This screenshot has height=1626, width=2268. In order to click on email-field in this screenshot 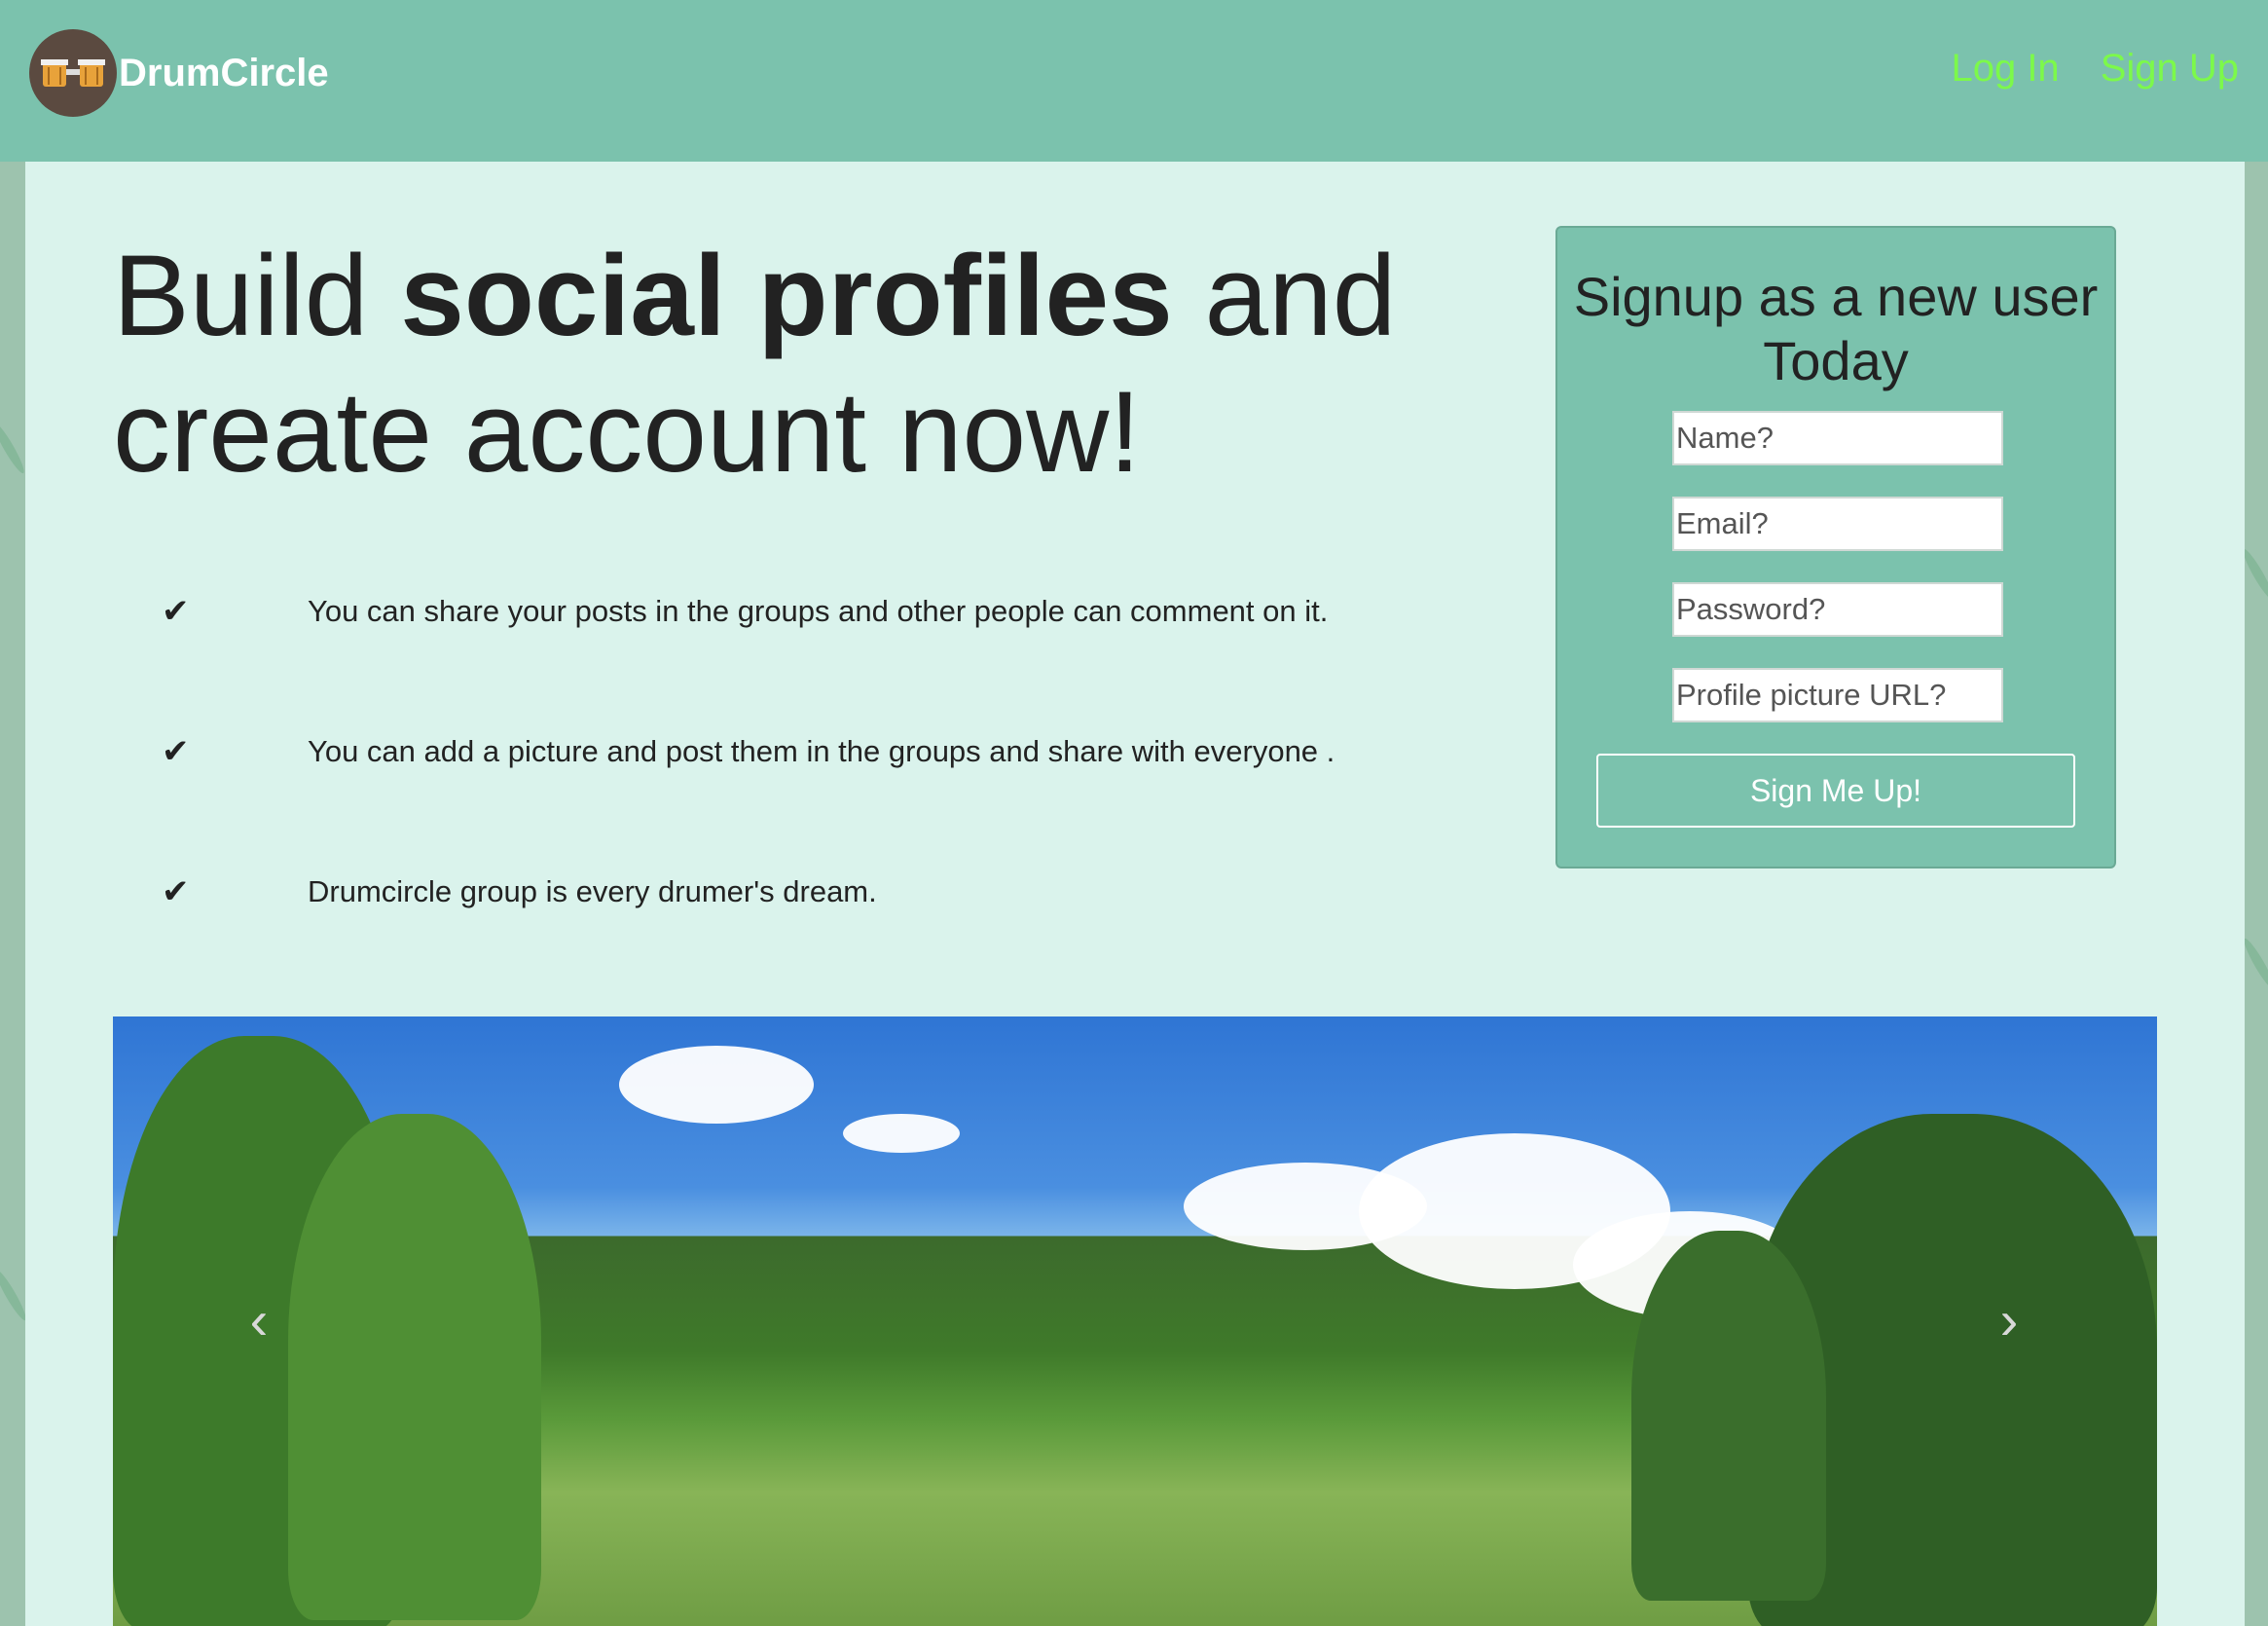, I will do `click(1837, 524)`.